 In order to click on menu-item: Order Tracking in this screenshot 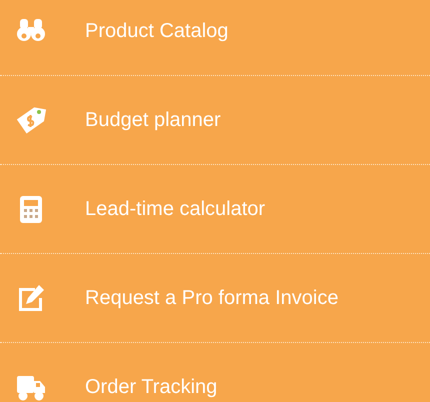, I will do `click(151, 387)`.